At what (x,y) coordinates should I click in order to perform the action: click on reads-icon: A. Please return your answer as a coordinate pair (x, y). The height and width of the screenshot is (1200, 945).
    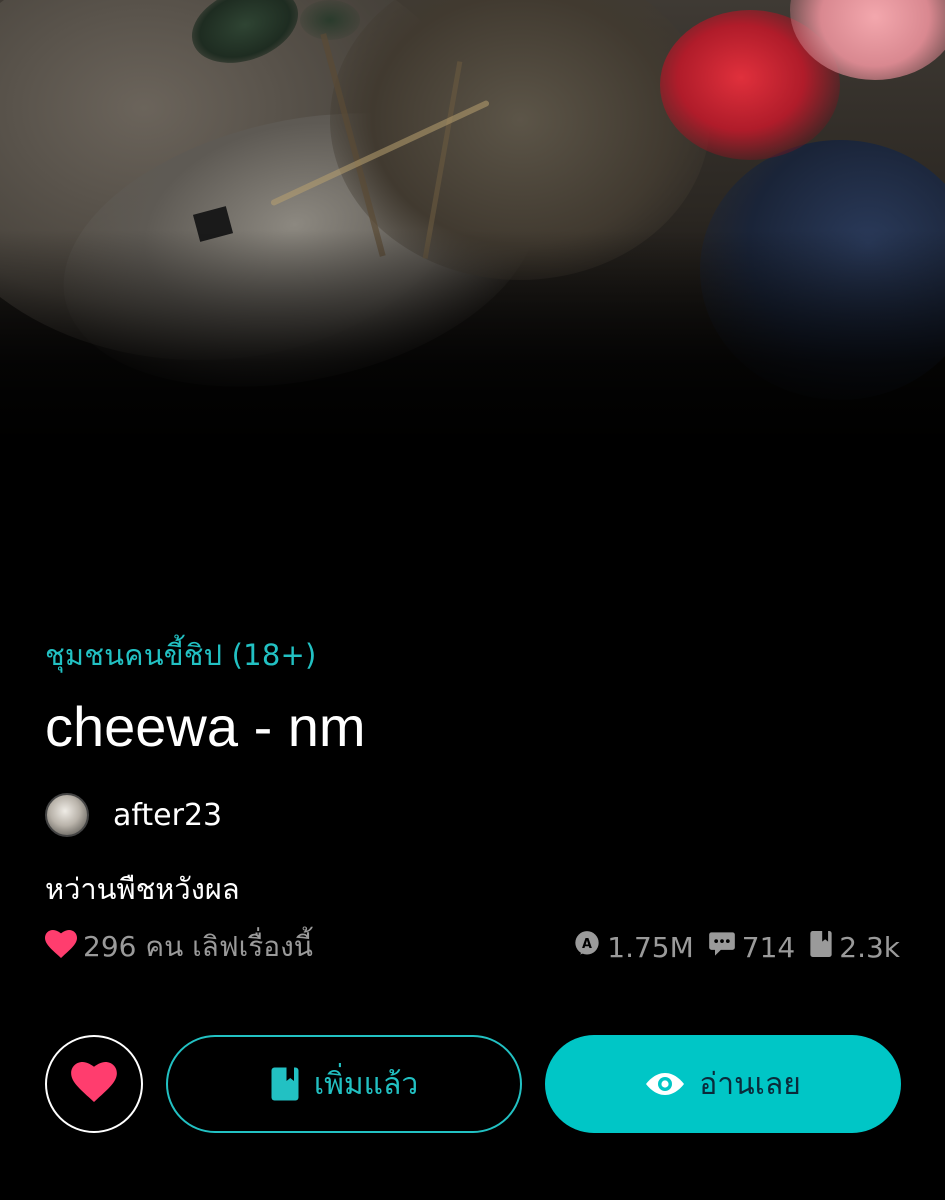
    Looking at the image, I should click on (590, 947).